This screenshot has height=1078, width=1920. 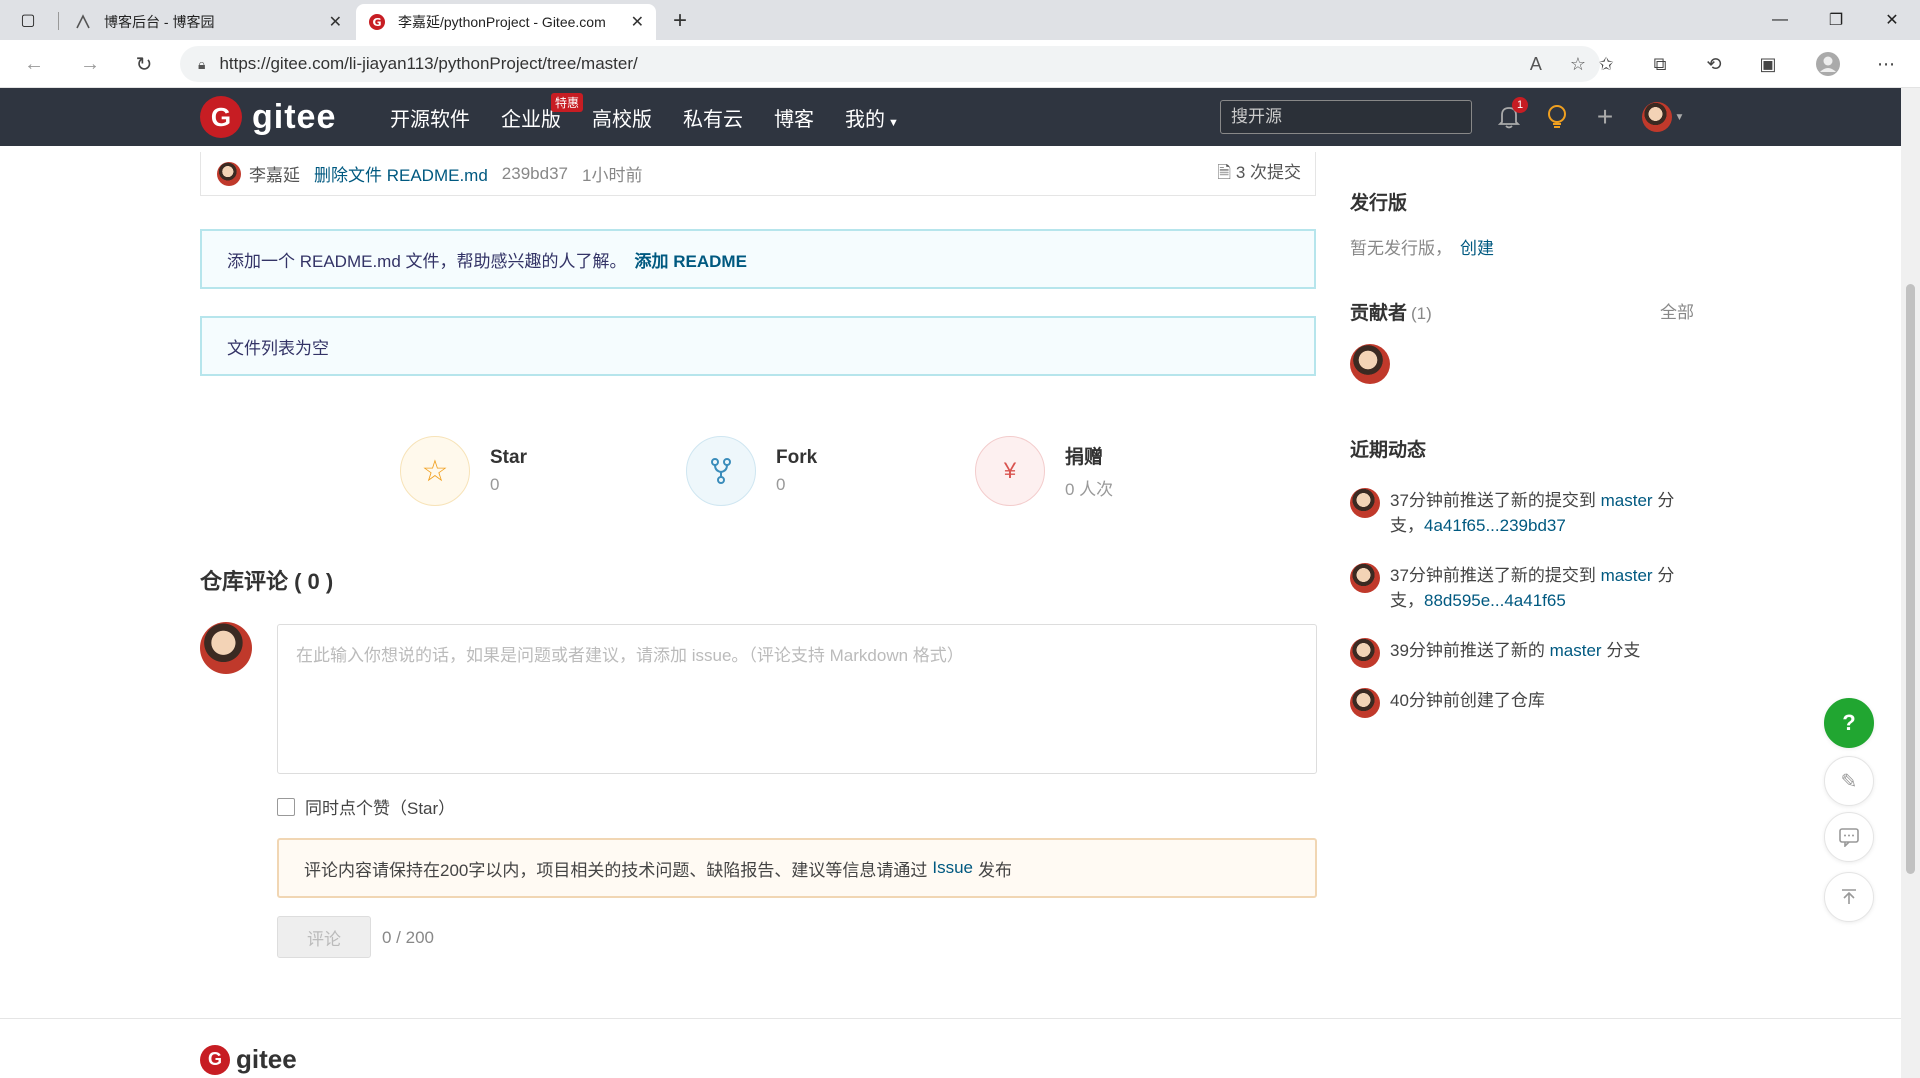 I want to click on star-checkbox, so click(x=286, y=806).